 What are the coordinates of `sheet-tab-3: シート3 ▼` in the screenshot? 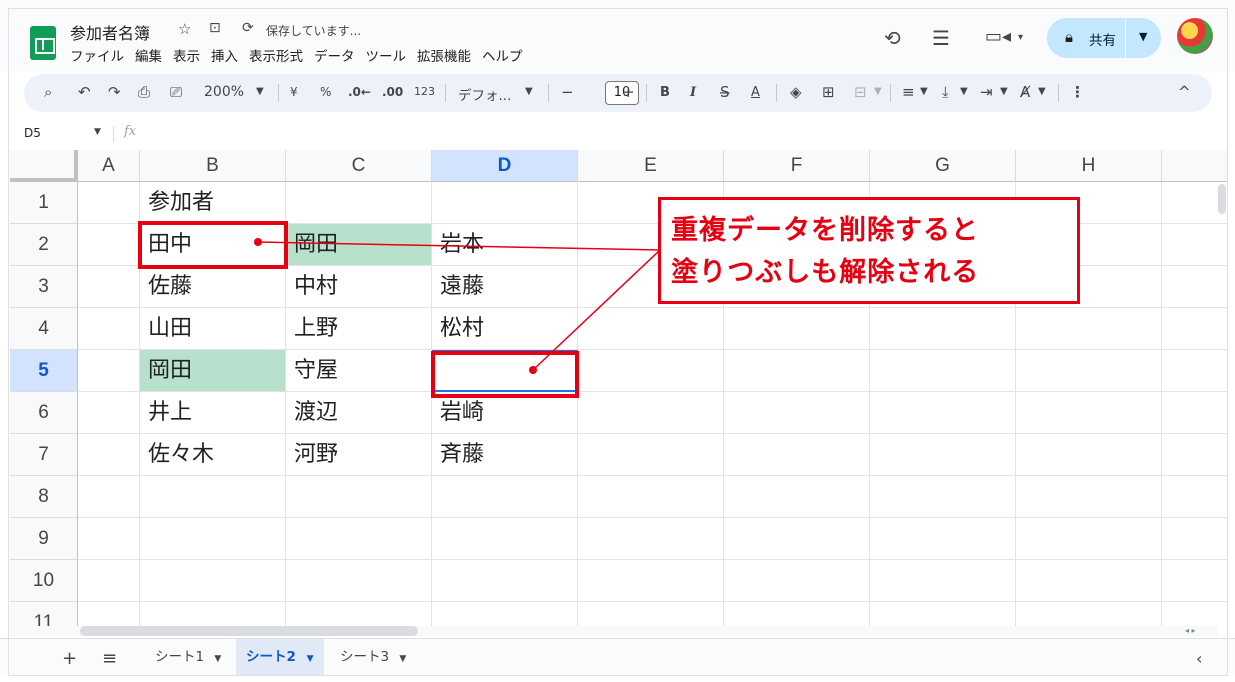 It's located at (373, 657).